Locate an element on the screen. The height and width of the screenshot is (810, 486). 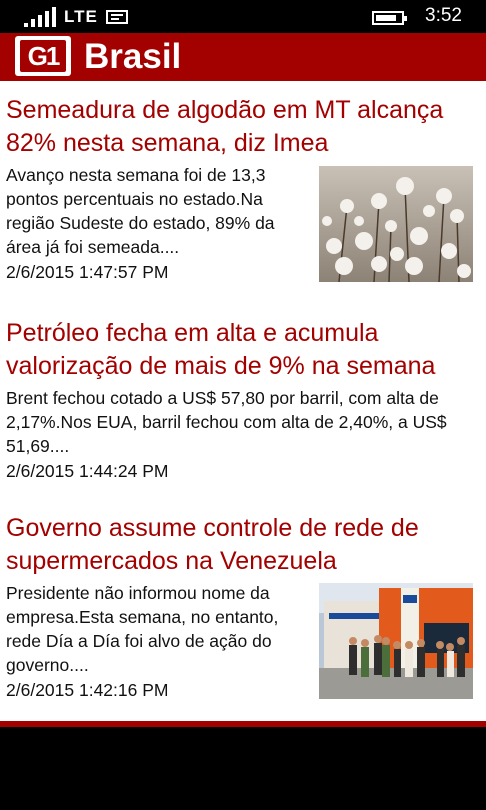
battery-icon is located at coordinates (389, 18).